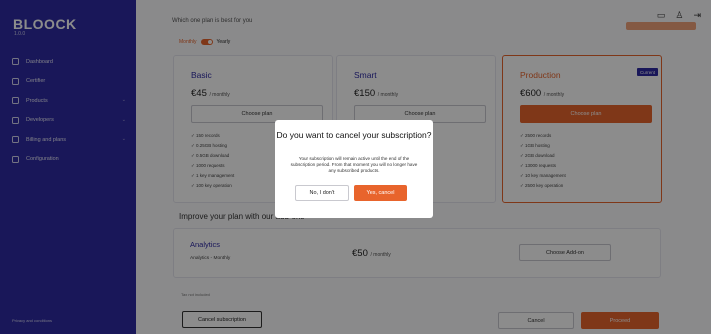 The height and width of the screenshot is (334, 711). Describe the element at coordinates (322, 193) in the screenshot. I see `dialog-no-button: No, I don't` at that location.